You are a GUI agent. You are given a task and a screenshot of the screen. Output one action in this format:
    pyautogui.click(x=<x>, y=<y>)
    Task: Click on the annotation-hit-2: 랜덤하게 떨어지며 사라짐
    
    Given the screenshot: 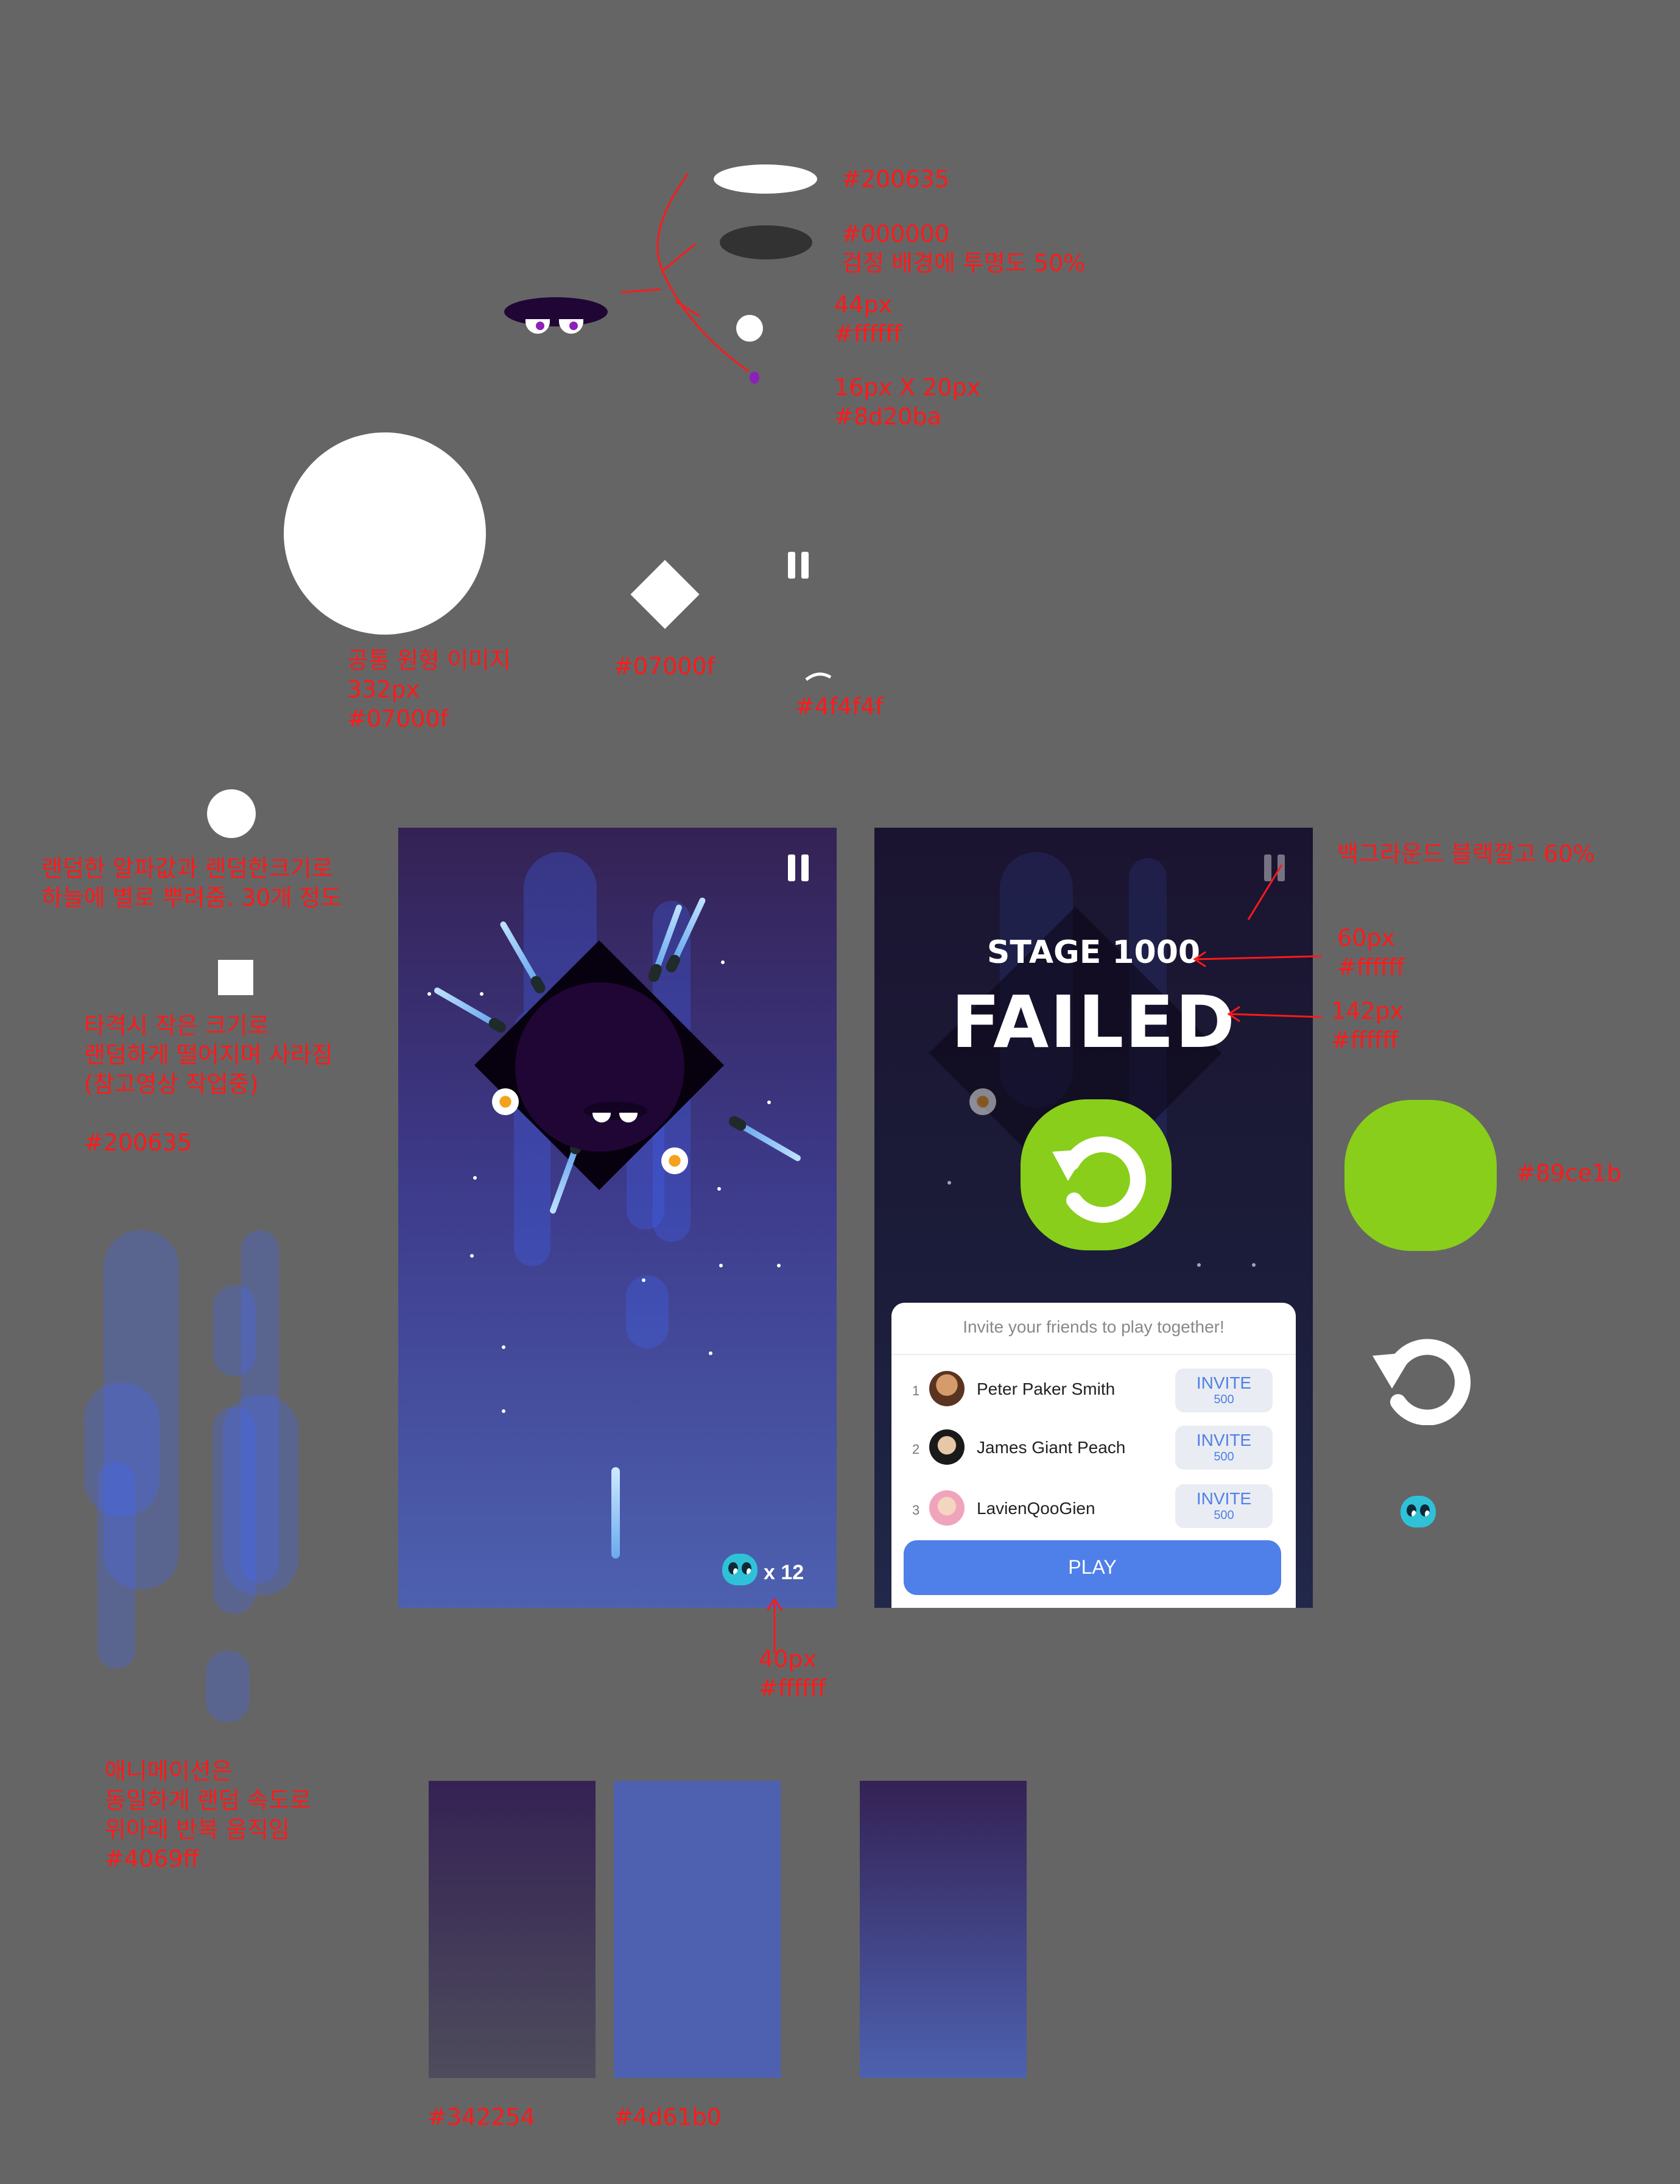 What is the action you would take?
    pyautogui.click(x=208, y=1054)
    